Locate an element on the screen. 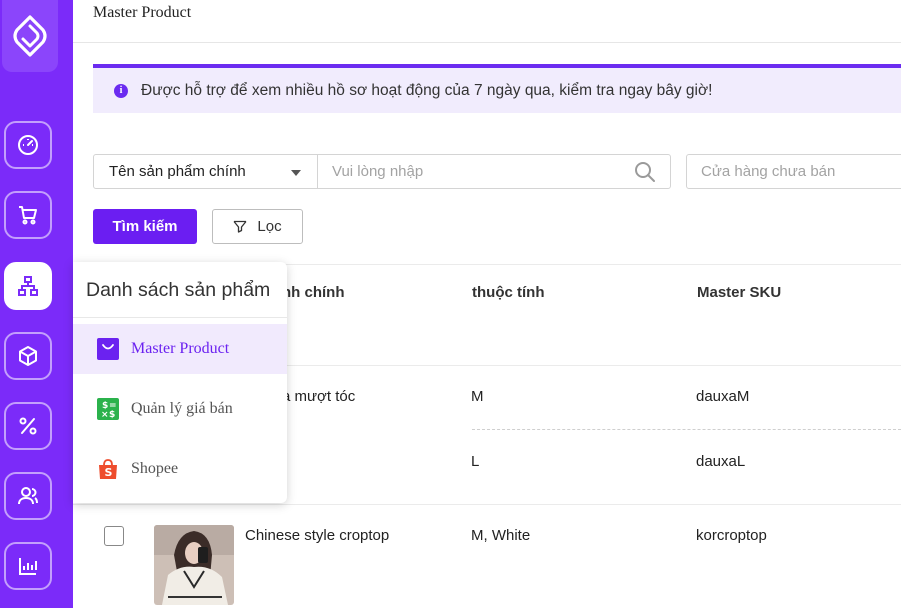  nav-customers is located at coordinates (28, 496).